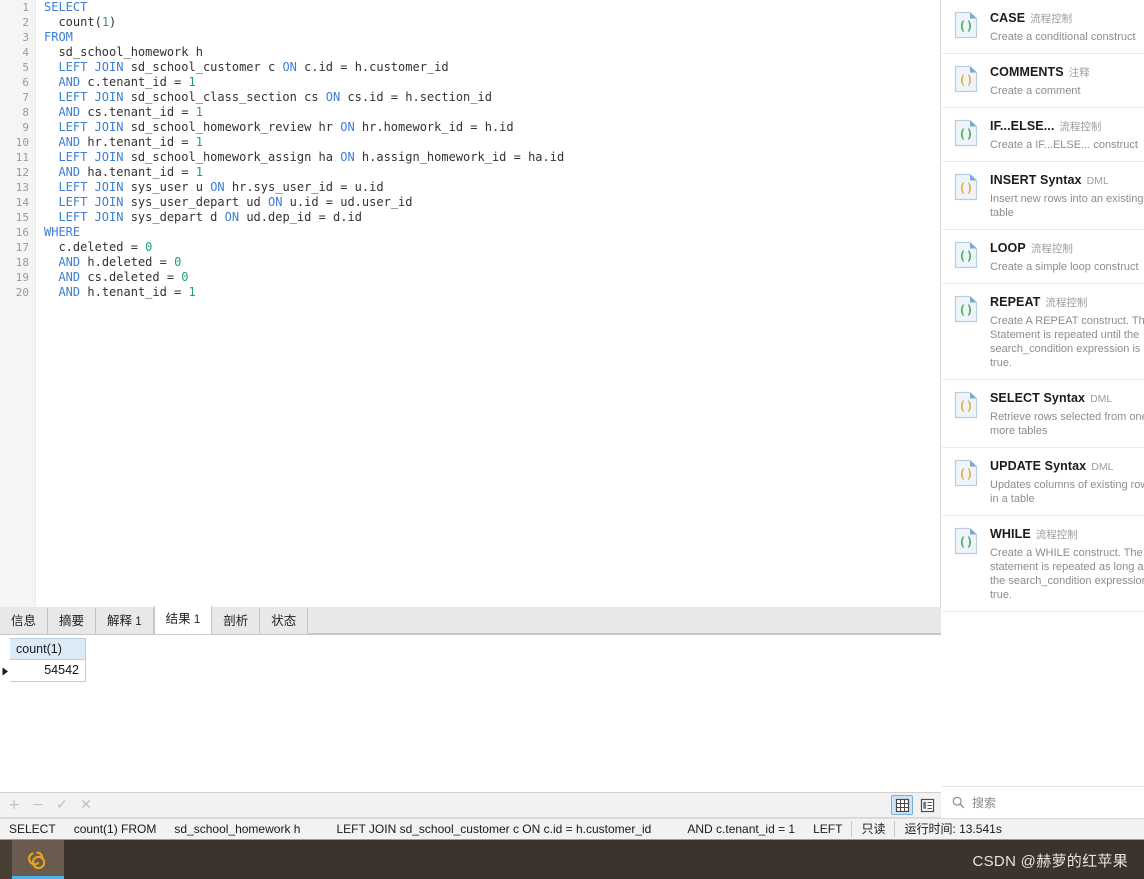 Image resolution: width=1144 pixels, height=879 pixels. Describe the element at coordinates (492, 142) in the screenshot. I see `sql-line: AND hr.tenant_id = 1` at that location.